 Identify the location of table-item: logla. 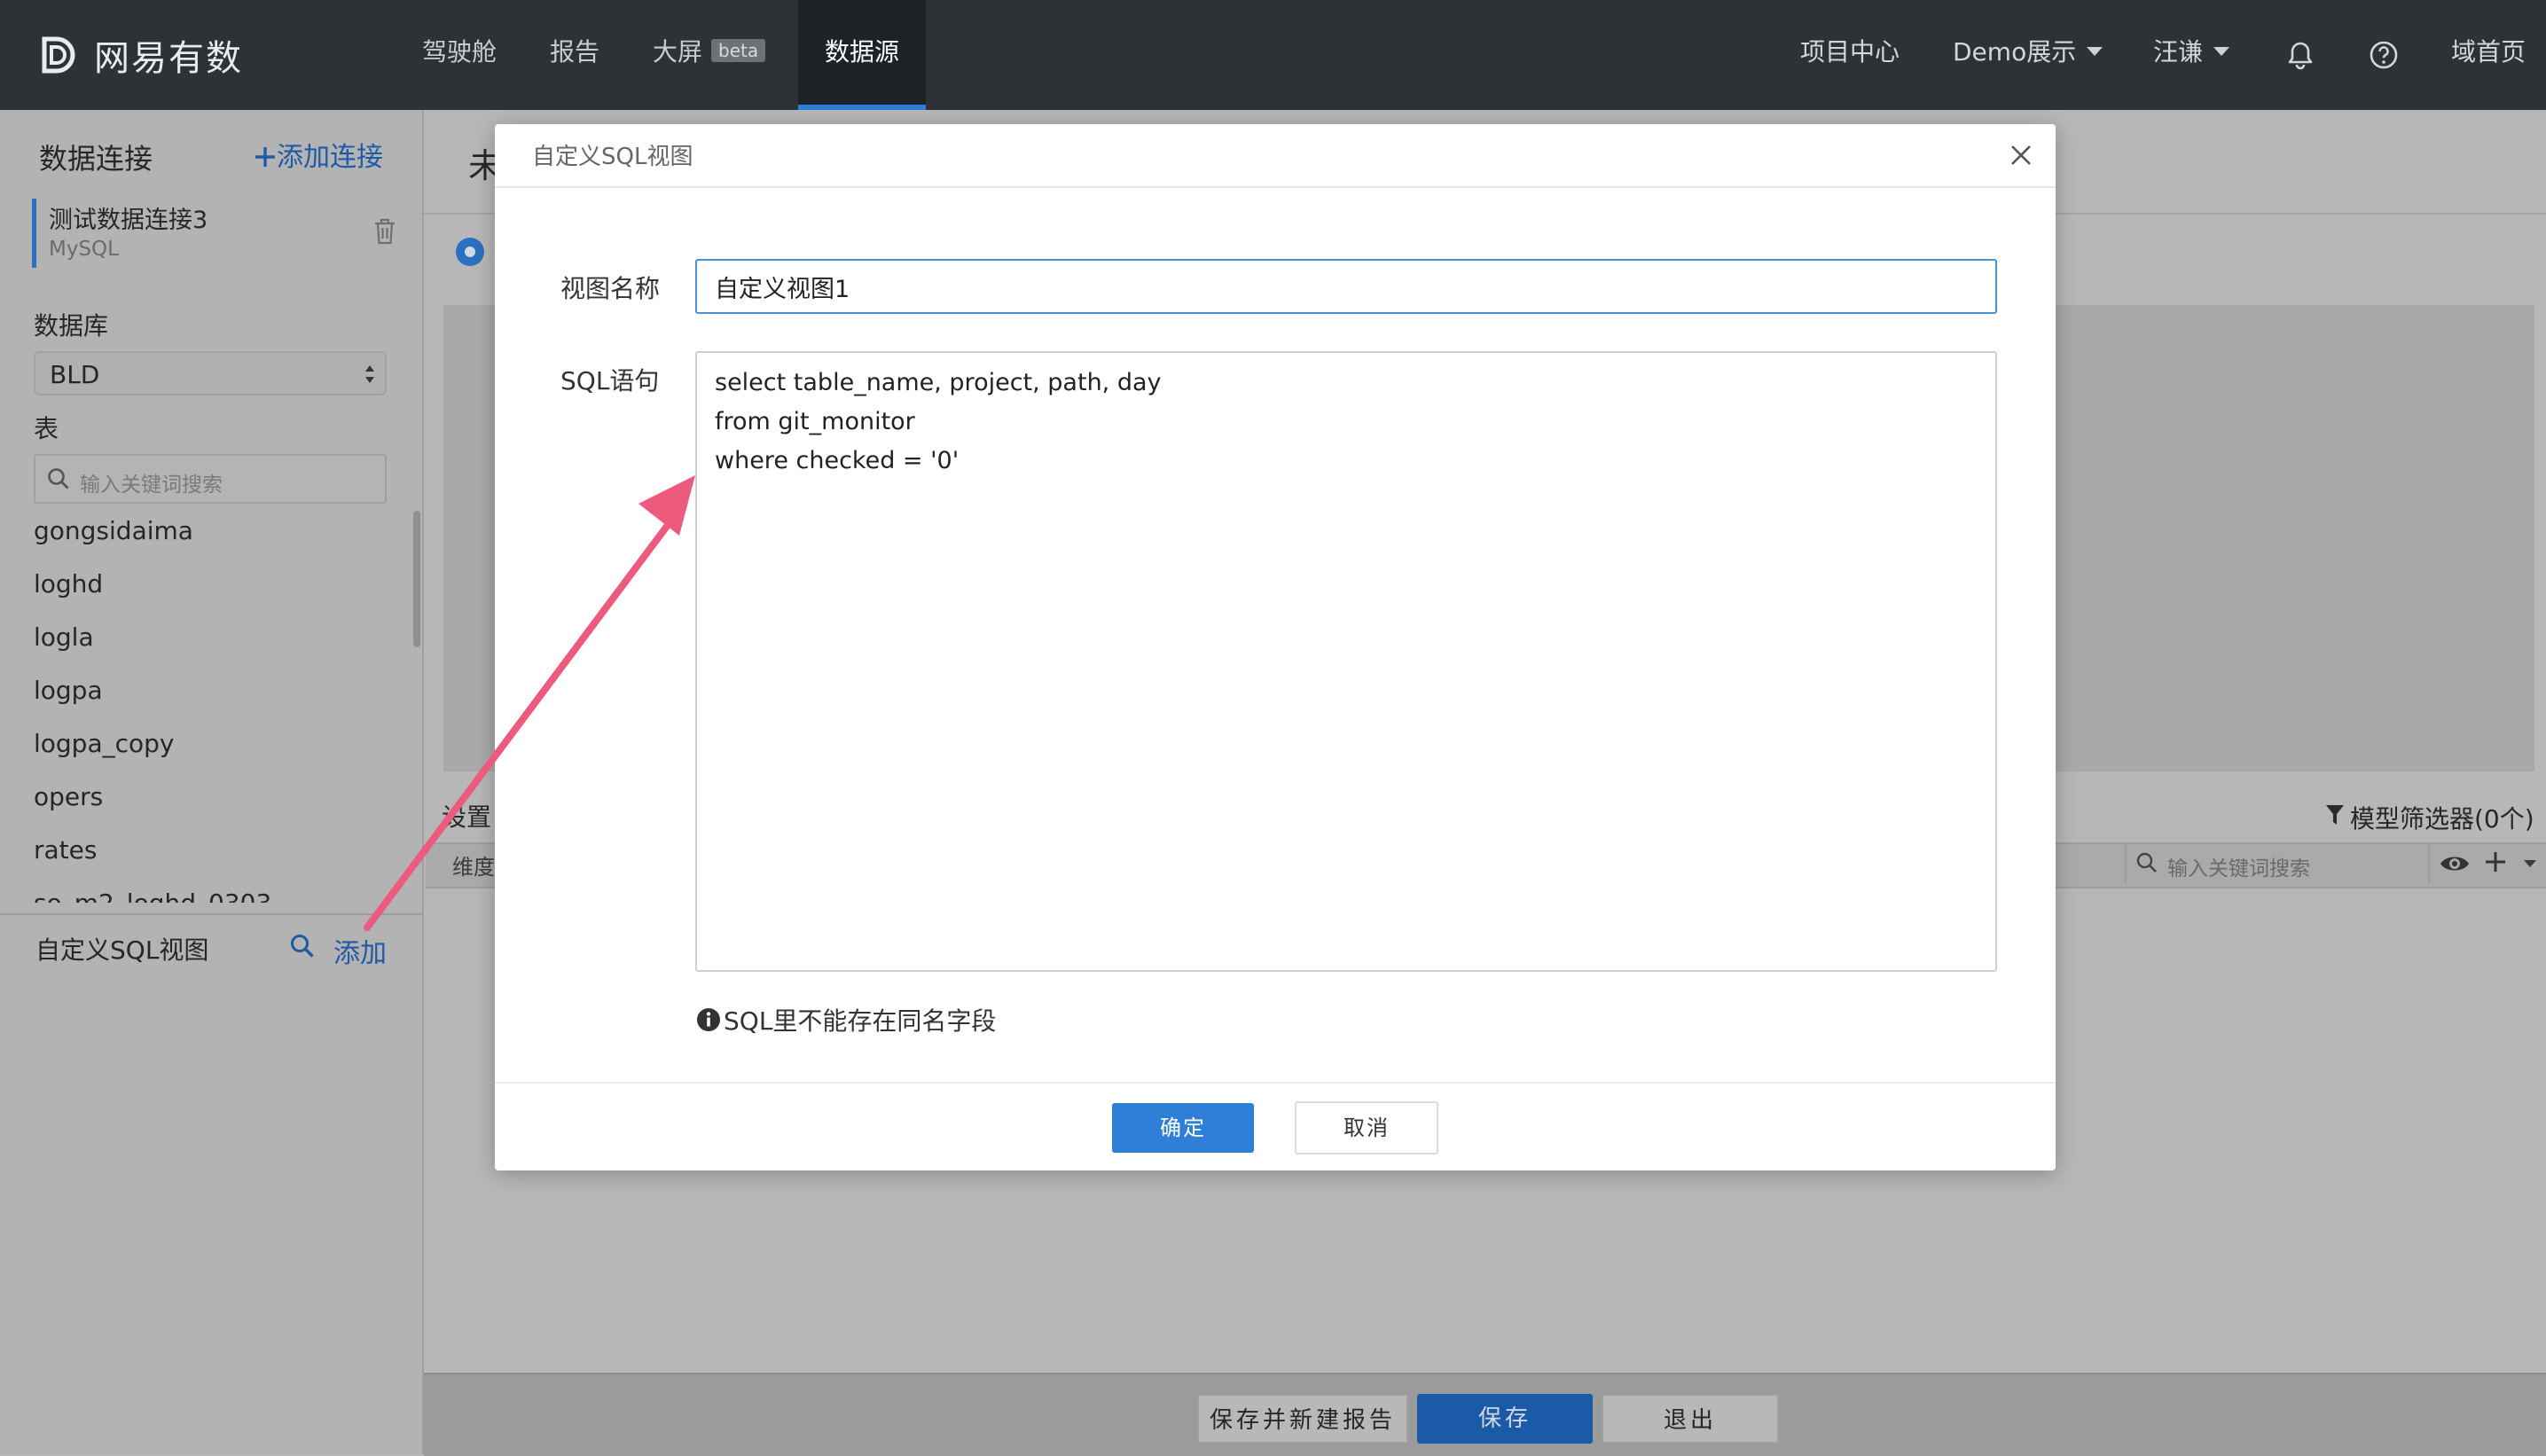
(220, 642).